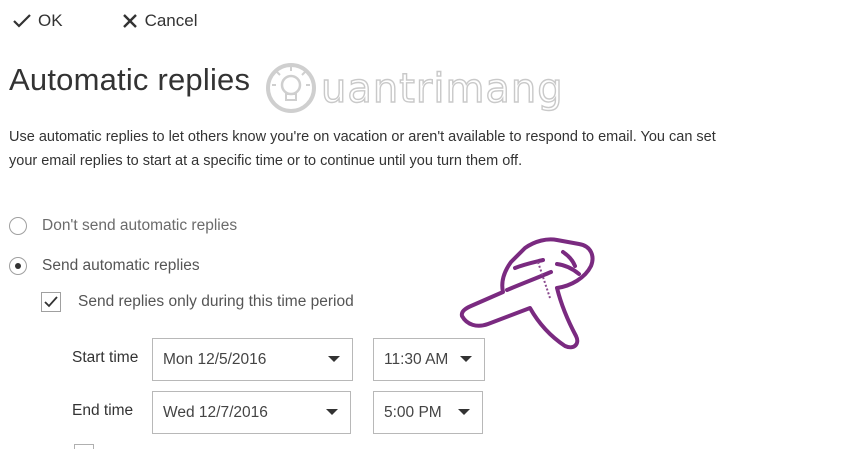 Image resolution: width=849 pixels, height=449 pixels. What do you see at coordinates (130, 79) in the screenshot?
I see `page-title: Automatic replies` at bounding box center [130, 79].